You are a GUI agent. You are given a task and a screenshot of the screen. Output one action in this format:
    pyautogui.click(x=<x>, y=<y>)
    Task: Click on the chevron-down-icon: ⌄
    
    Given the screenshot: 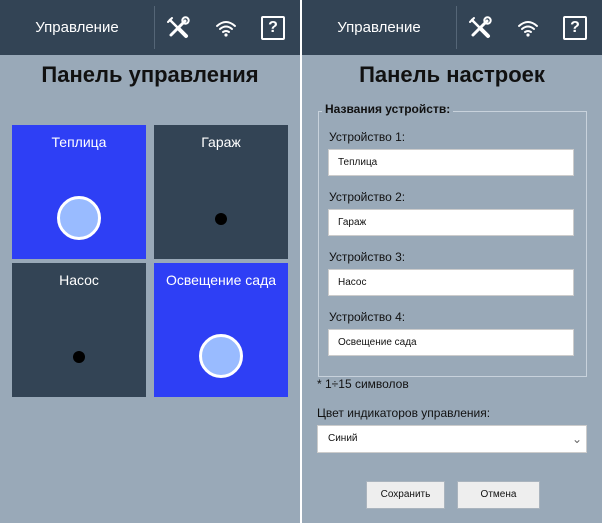 What is the action you would take?
    pyautogui.click(x=576, y=439)
    